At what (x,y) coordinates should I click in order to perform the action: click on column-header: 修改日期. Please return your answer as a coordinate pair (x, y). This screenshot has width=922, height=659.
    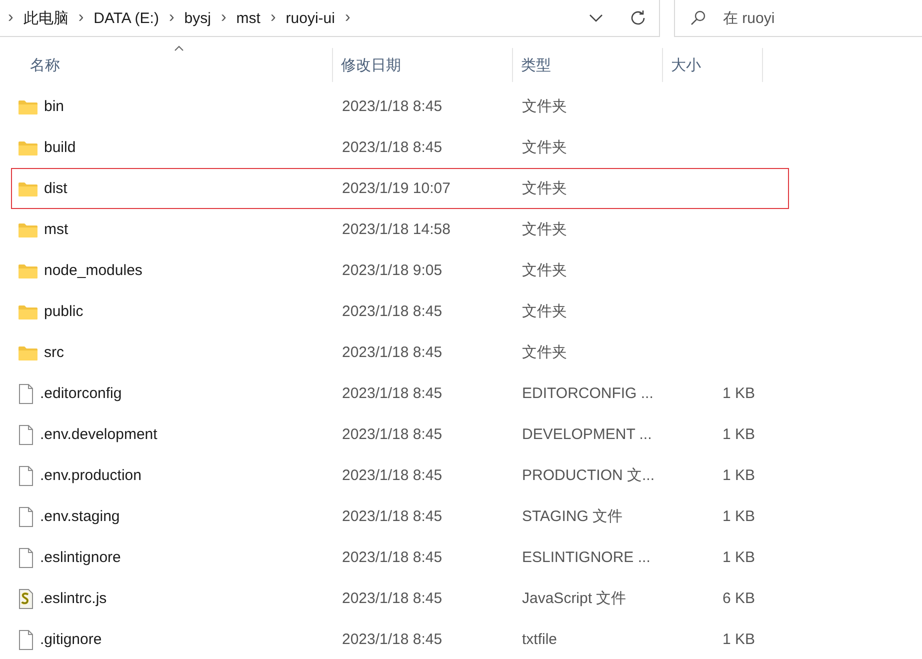
    Looking at the image, I should click on (423, 65).